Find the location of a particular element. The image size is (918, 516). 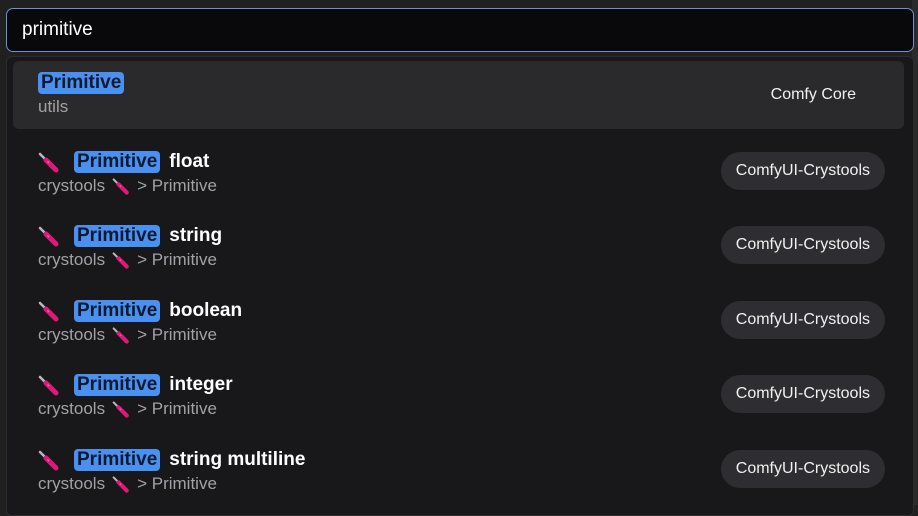

result-title: Primitive float is located at coordinates (123, 162).